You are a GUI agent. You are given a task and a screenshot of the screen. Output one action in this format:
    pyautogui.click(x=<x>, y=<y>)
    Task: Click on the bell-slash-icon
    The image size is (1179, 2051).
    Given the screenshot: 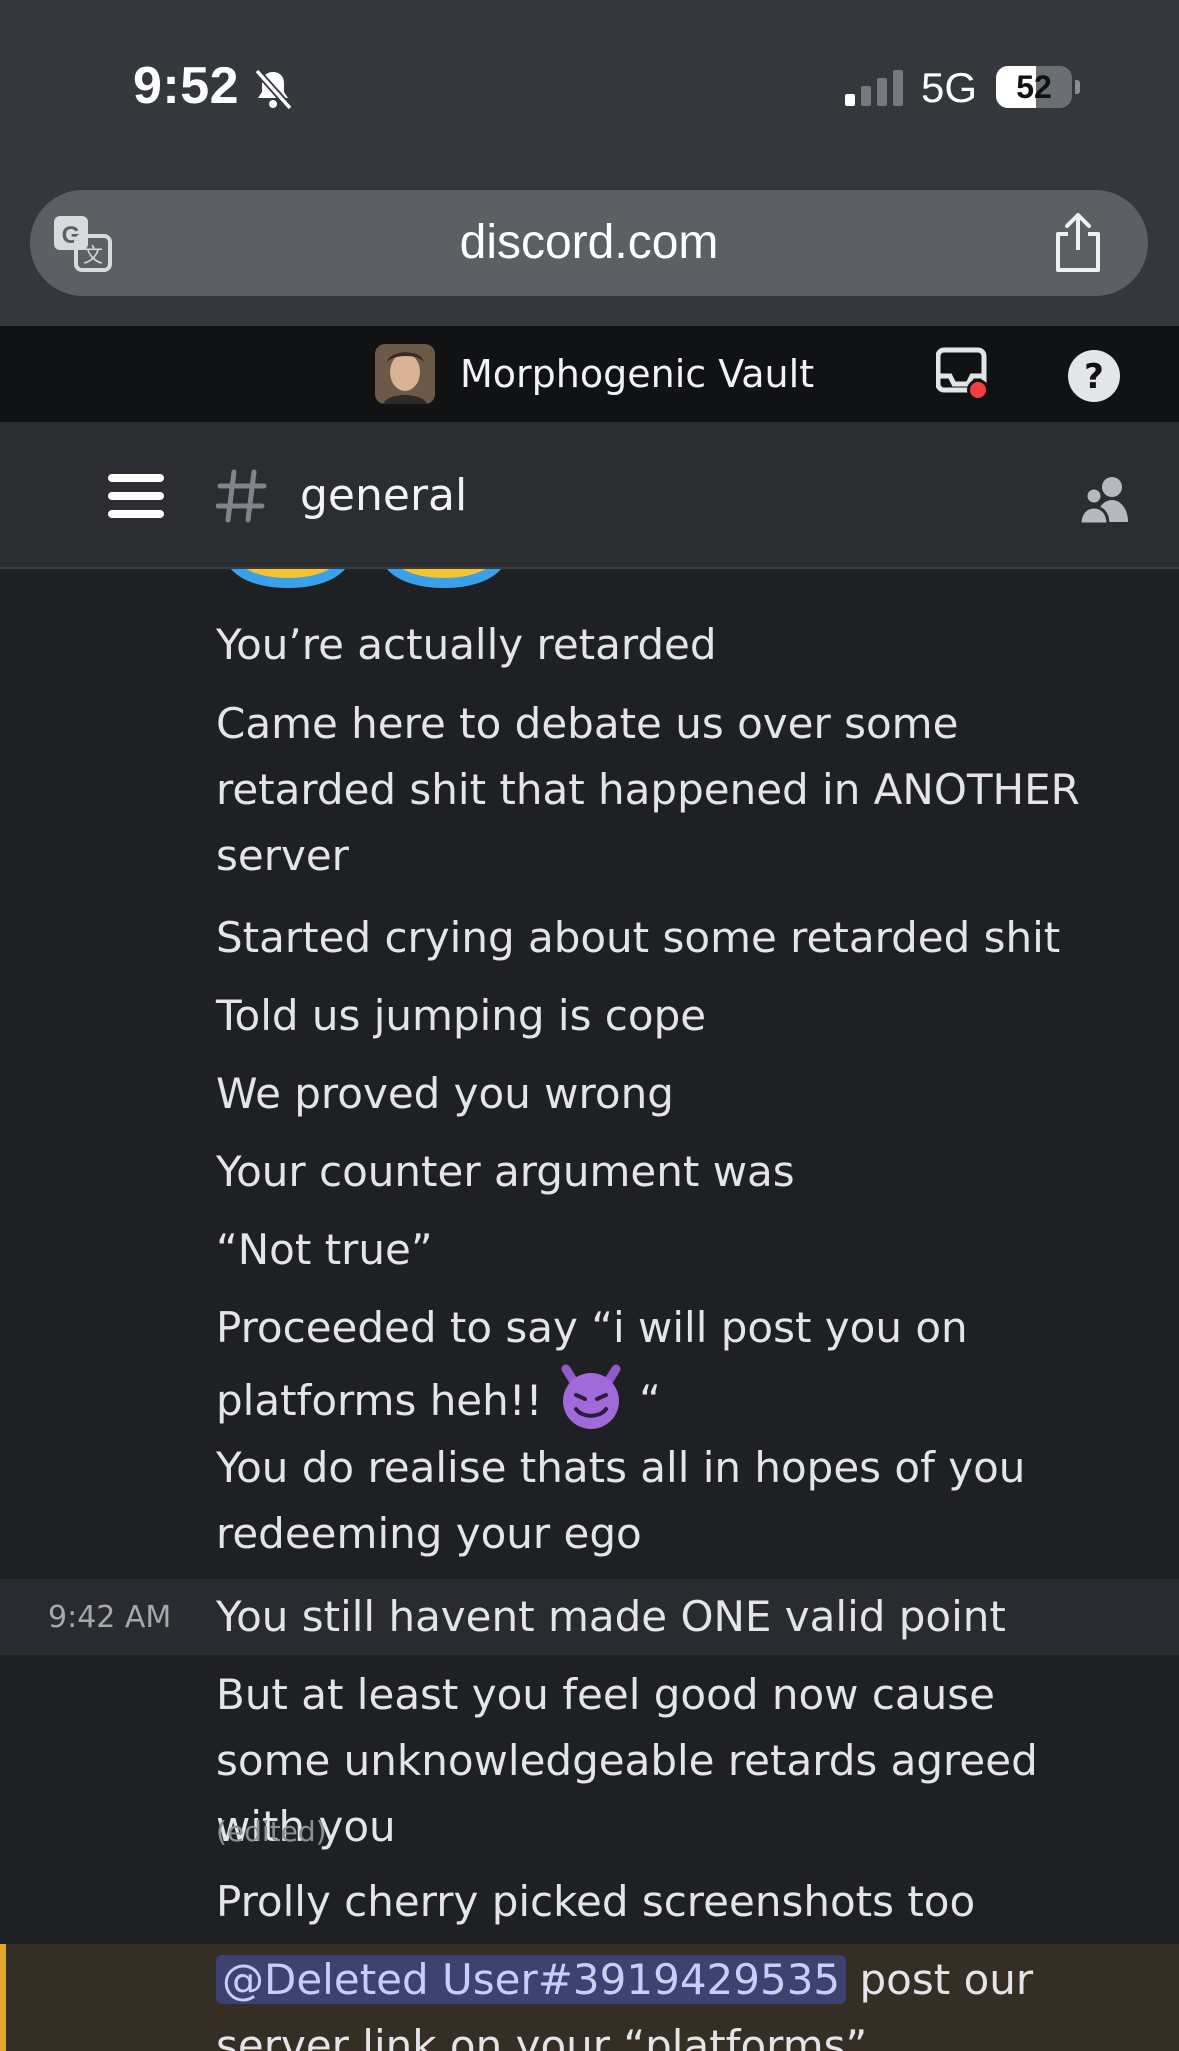 What is the action you would take?
    pyautogui.click(x=273, y=89)
    